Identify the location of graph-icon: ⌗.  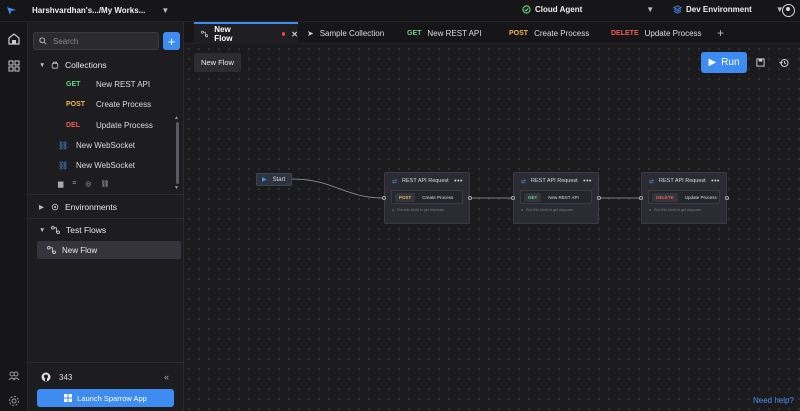
(74, 184).